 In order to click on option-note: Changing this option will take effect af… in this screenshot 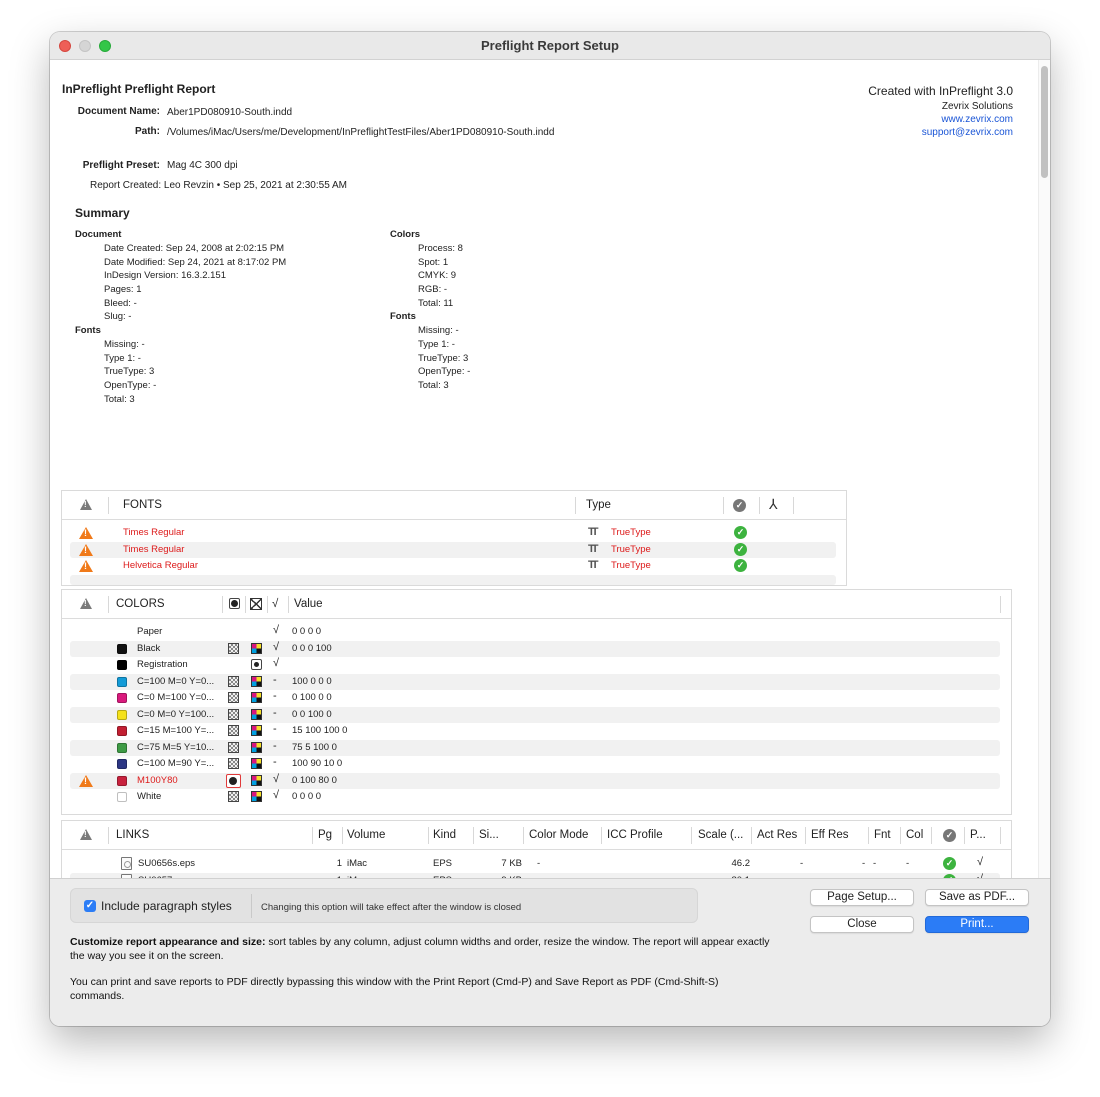, I will do `click(391, 907)`.